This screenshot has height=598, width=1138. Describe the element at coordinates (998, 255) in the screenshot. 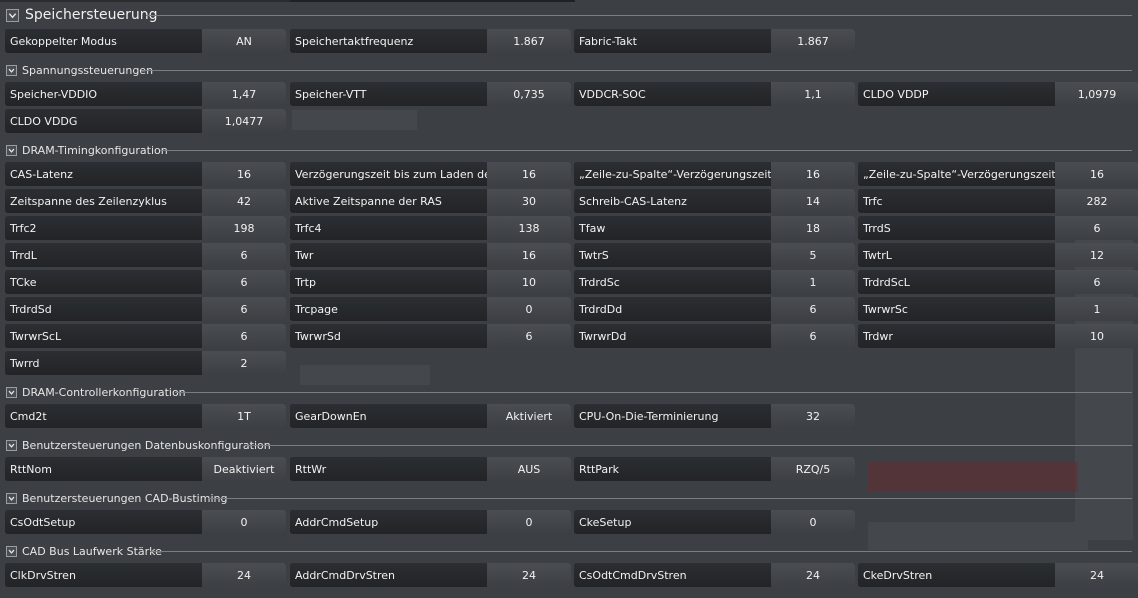

I see `setting-twtrl: TwtrL 12` at that location.